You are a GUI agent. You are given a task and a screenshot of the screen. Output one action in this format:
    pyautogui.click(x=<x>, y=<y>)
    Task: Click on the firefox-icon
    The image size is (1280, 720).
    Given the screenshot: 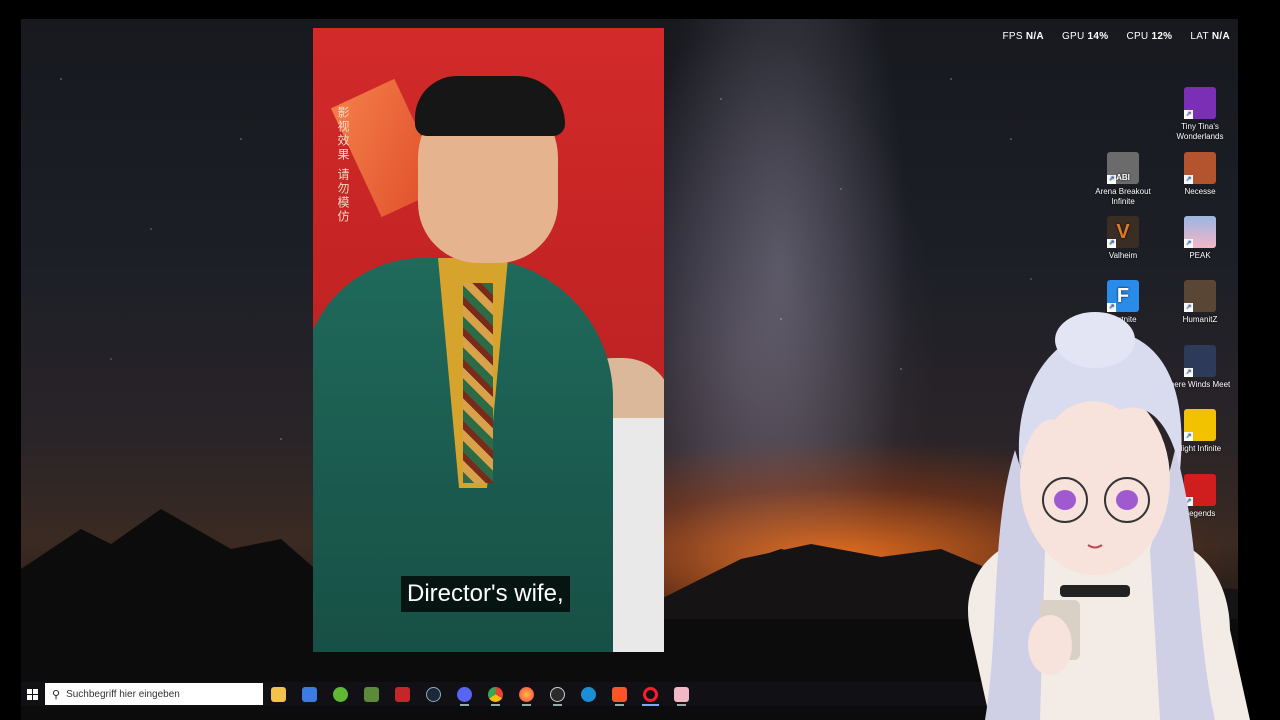 What is the action you would take?
    pyautogui.click(x=526, y=694)
    